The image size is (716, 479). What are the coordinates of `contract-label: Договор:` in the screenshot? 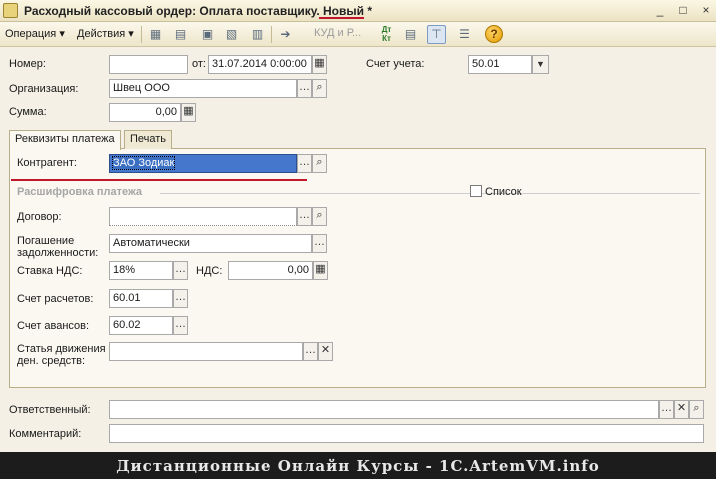 It's located at (39, 217).